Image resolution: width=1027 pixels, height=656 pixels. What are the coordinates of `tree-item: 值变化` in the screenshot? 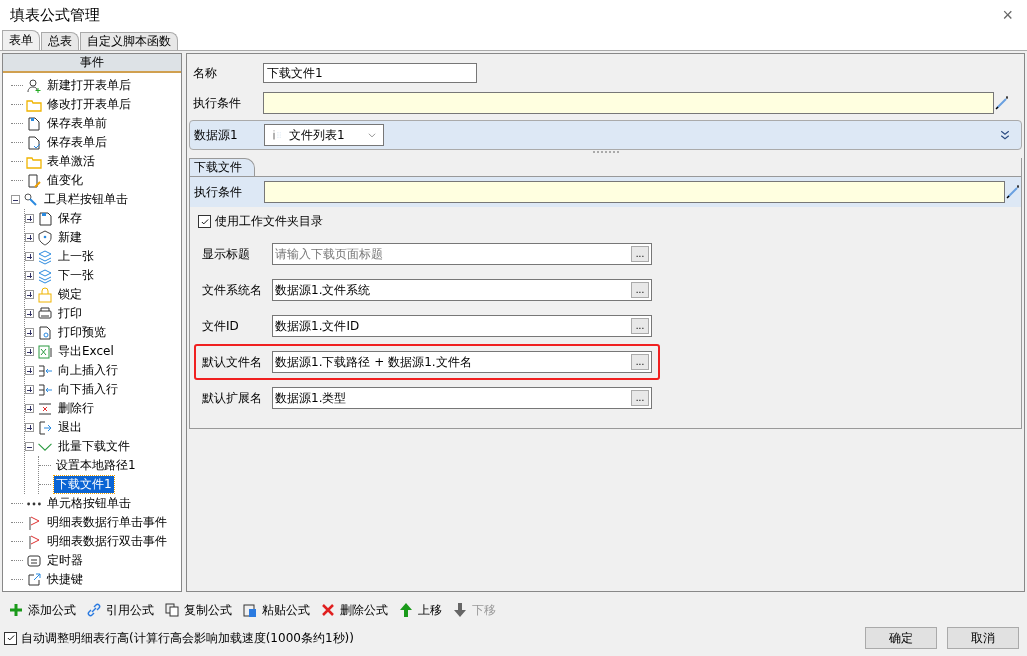 It's located at (65, 180).